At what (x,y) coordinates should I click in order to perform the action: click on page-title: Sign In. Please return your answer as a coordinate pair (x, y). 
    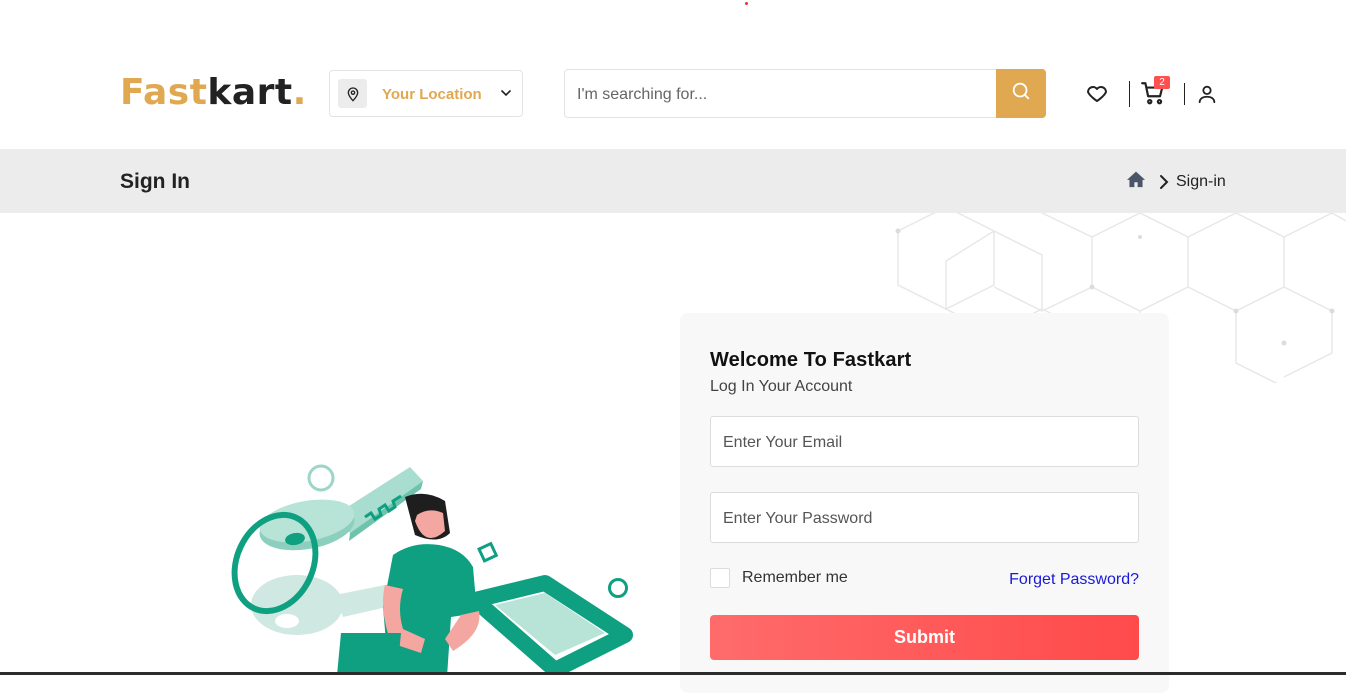
    Looking at the image, I should click on (155, 181).